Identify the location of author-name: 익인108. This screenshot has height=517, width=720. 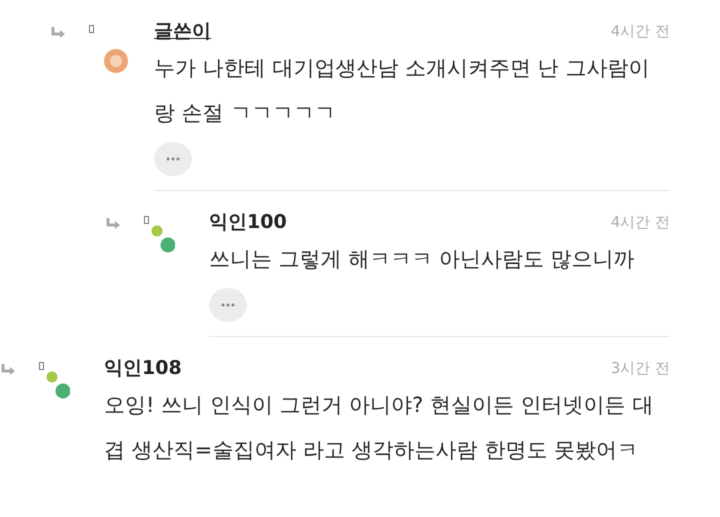
(143, 368).